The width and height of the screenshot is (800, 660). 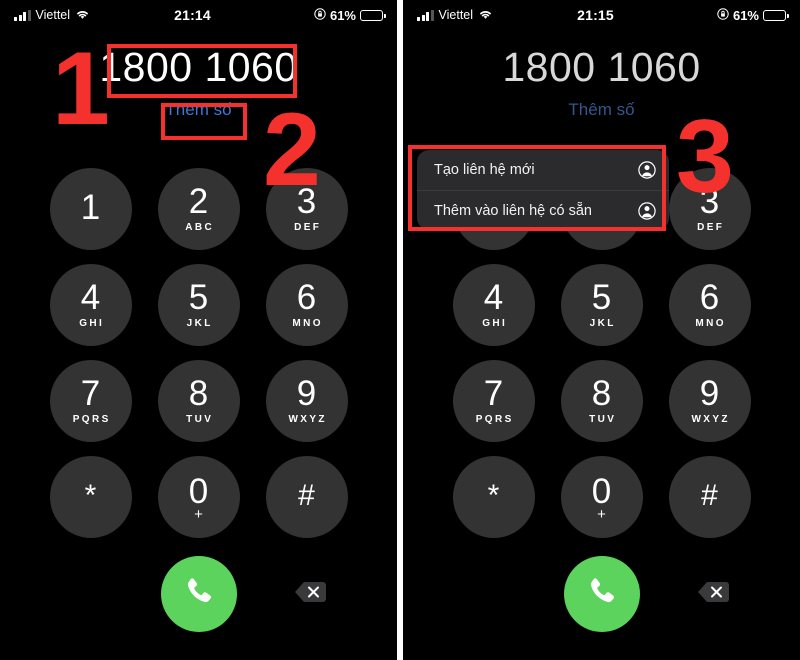 What do you see at coordinates (484, 170) in the screenshot?
I see `menu-item-label: Tạo liên hệ mới` at bounding box center [484, 170].